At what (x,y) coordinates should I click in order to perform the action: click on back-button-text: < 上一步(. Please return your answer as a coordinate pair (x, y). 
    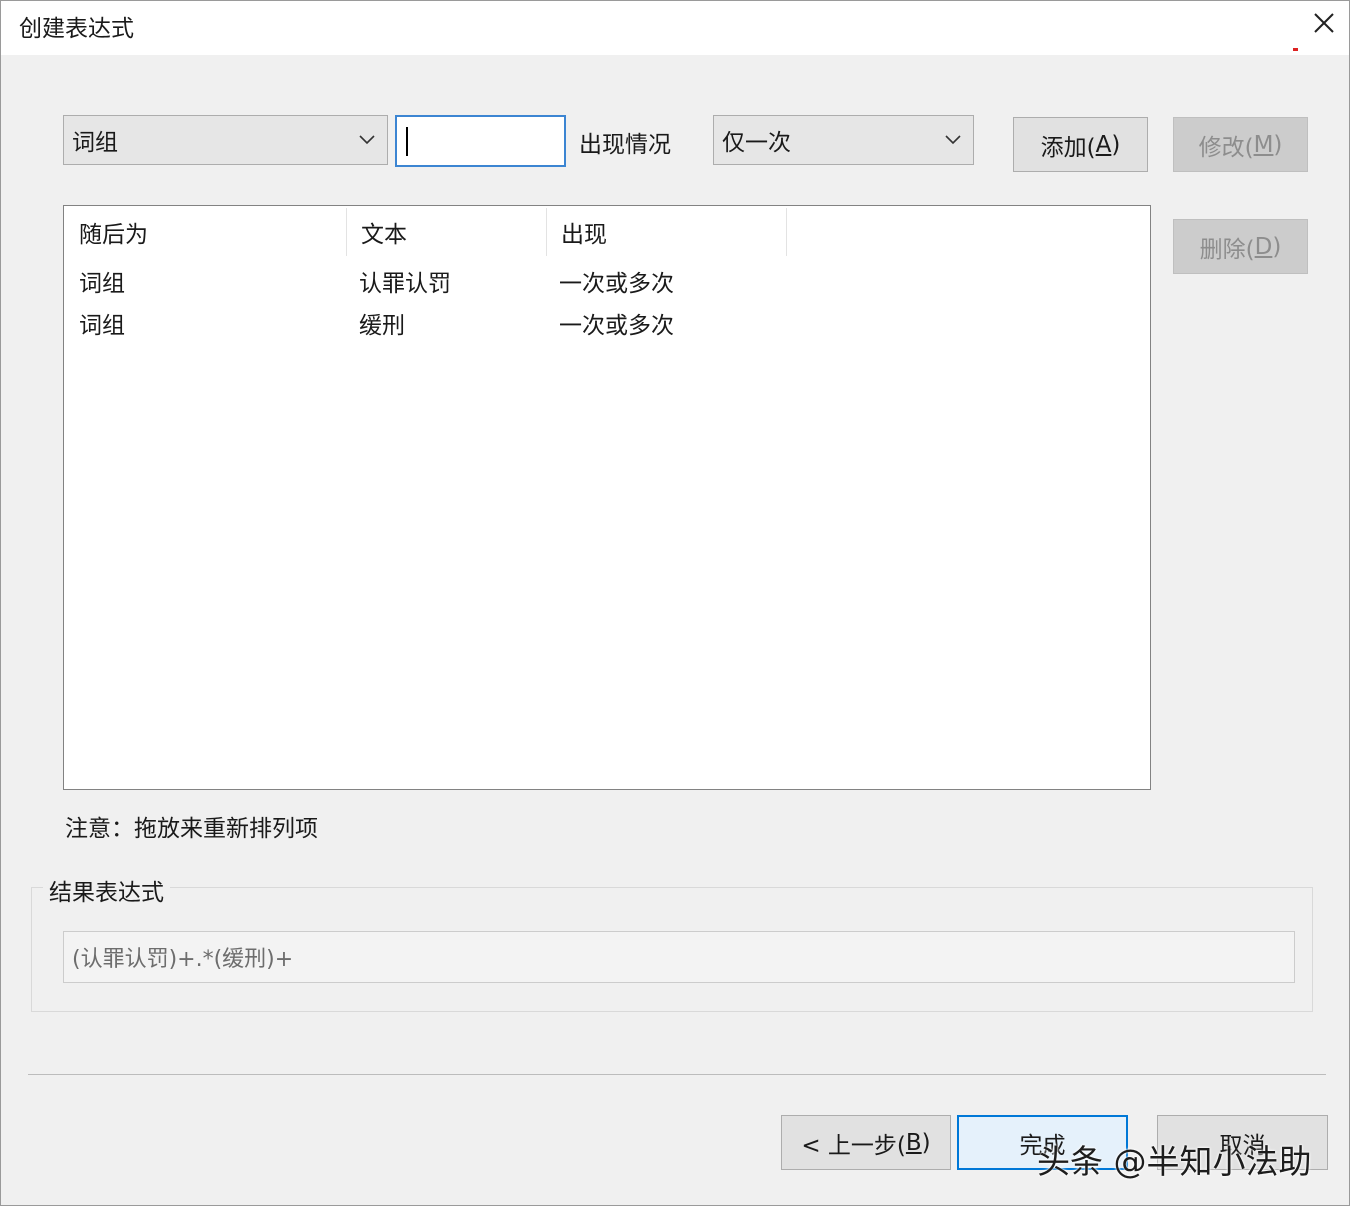
    Looking at the image, I should click on (853, 1145).